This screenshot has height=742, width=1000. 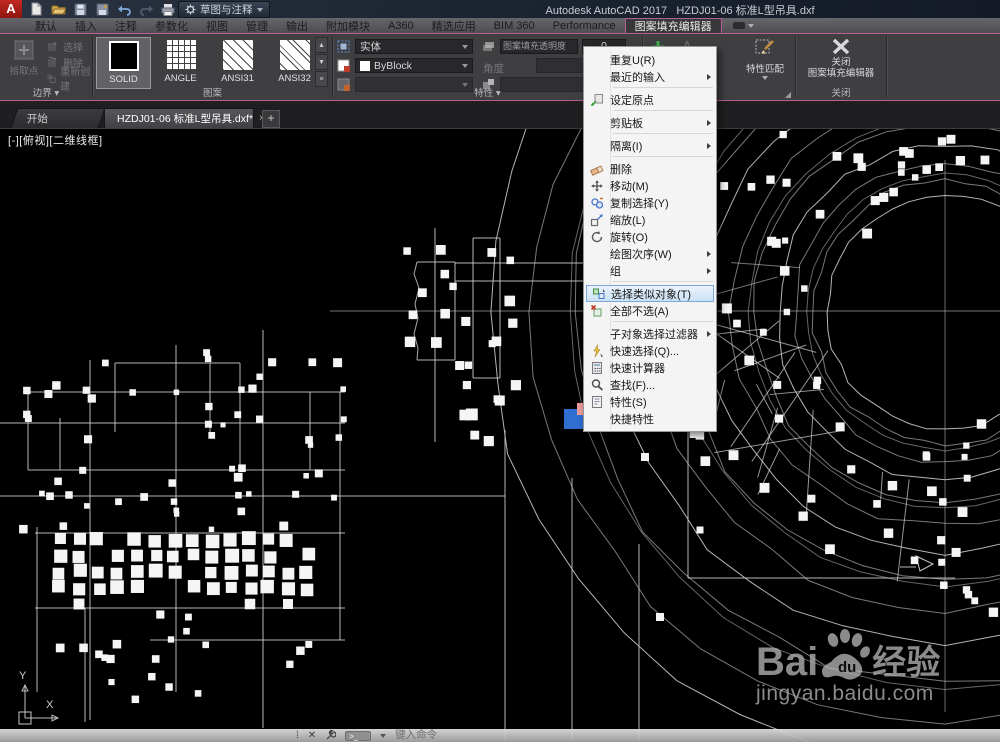 What do you see at coordinates (639, 311) in the screenshot?
I see `menu-item-label: 全部不选(A)` at bounding box center [639, 311].